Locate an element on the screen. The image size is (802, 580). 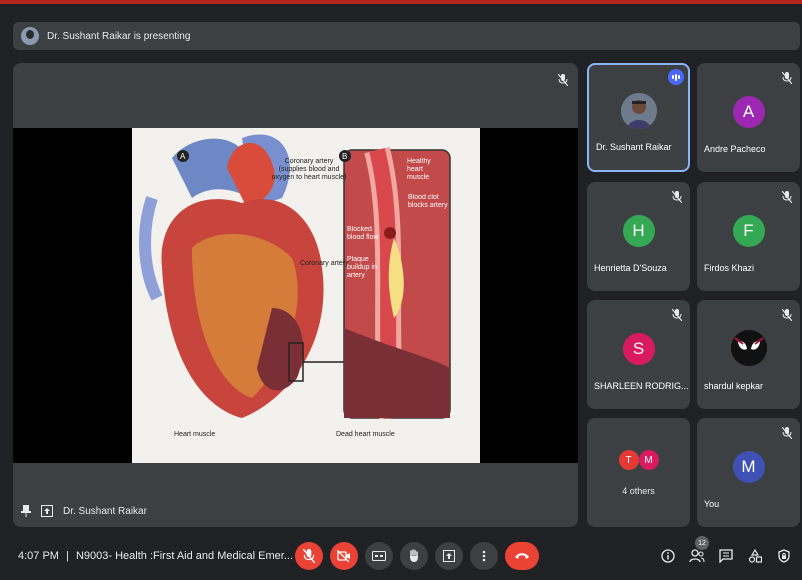
presentation-footer: Dr. Sushant Raikar is located at coordinates (84, 511).